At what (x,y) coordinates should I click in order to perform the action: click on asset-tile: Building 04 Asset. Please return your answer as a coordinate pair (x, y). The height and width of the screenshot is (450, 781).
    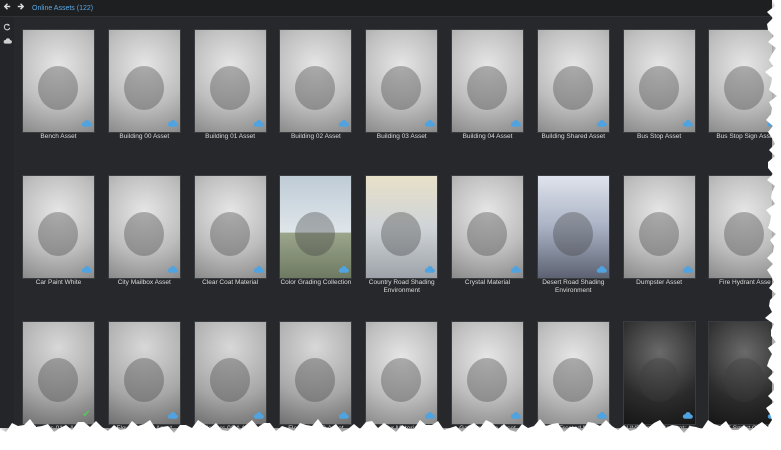
    Looking at the image, I should click on (487, 84).